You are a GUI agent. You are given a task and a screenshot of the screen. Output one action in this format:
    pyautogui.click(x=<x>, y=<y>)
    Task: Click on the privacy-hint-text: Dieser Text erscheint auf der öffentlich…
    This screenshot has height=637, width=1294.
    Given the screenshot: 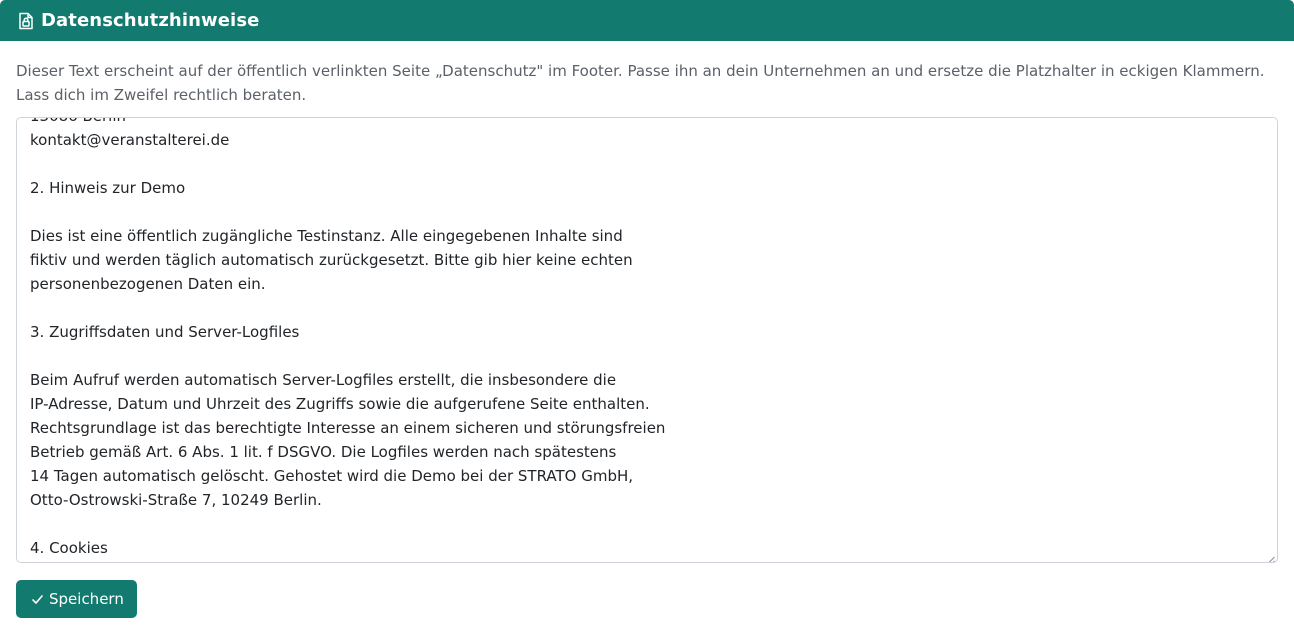 What is the action you would take?
    pyautogui.click(x=640, y=83)
    